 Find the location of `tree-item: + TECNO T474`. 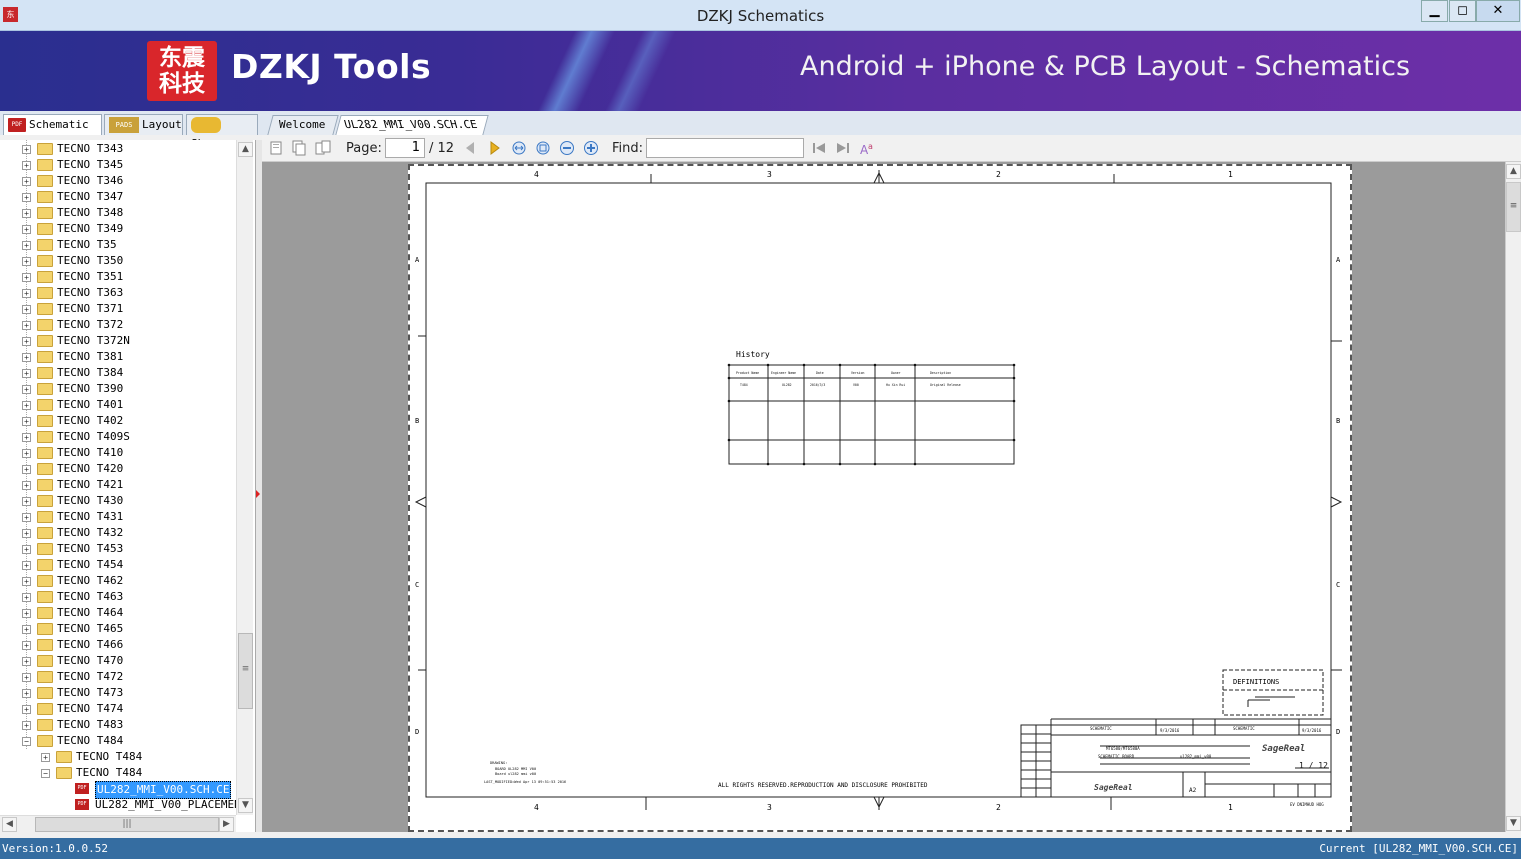

tree-item: + TECNO T474 is located at coordinates (118, 709).